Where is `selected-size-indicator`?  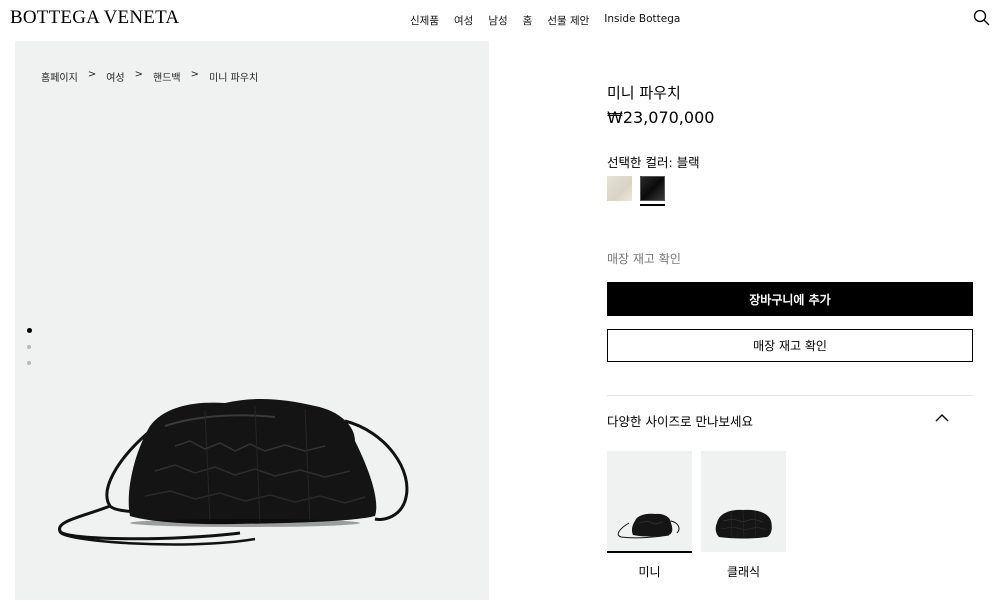
selected-size-indicator is located at coordinates (649, 552).